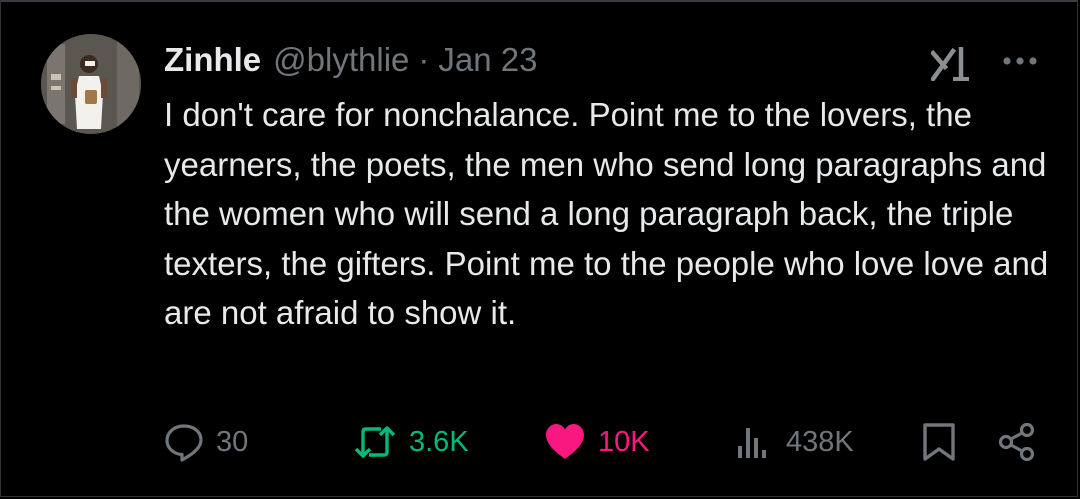 This screenshot has height=499, width=1080. What do you see at coordinates (184, 443) in the screenshot?
I see `reply-icon` at bounding box center [184, 443].